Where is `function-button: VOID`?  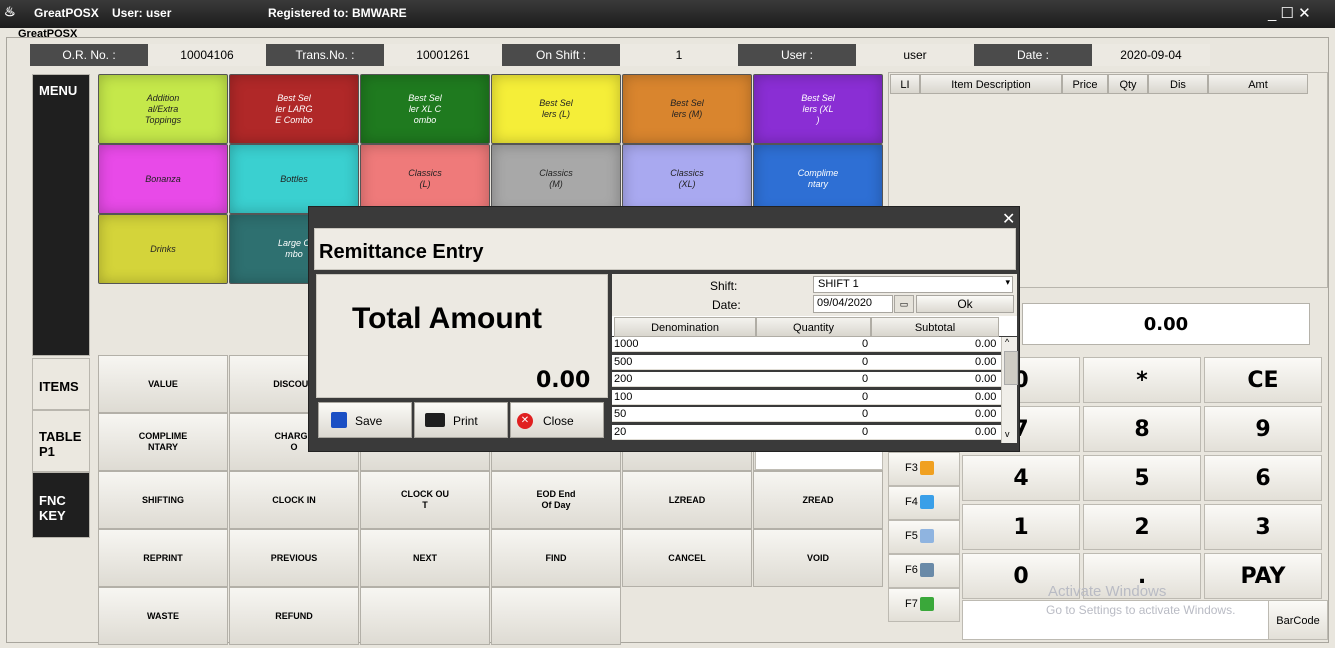
function-button: VOID is located at coordinates (818, 558).